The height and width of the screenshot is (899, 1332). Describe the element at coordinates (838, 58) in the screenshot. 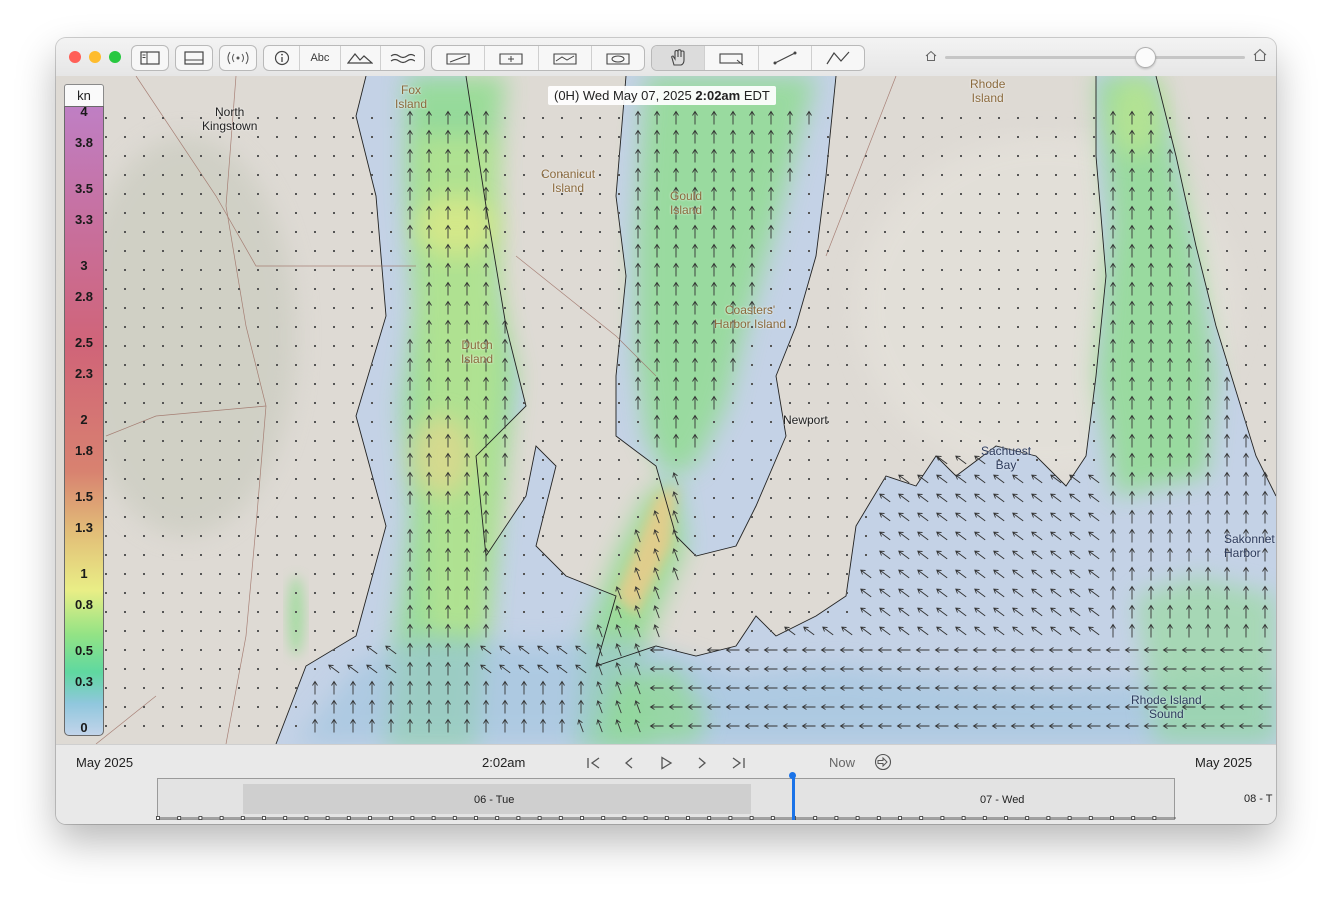

I see `polyline-tool-button` at that location.